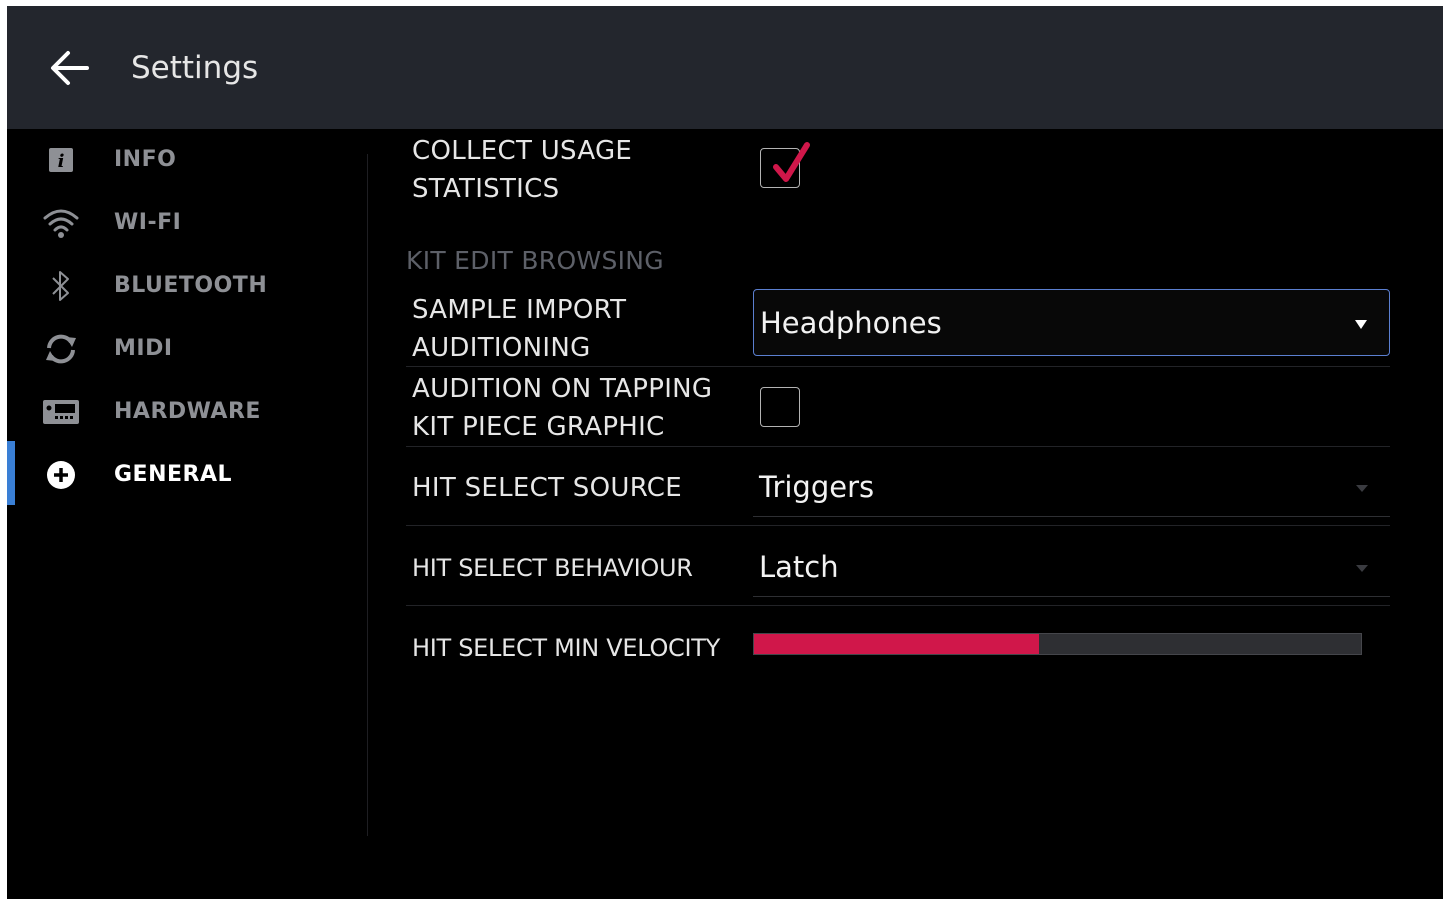 The width and height of the screenshot is (1449, 899). I want to click on hit-select-behaviour-dropdown: Latch, so click(1071, 567).